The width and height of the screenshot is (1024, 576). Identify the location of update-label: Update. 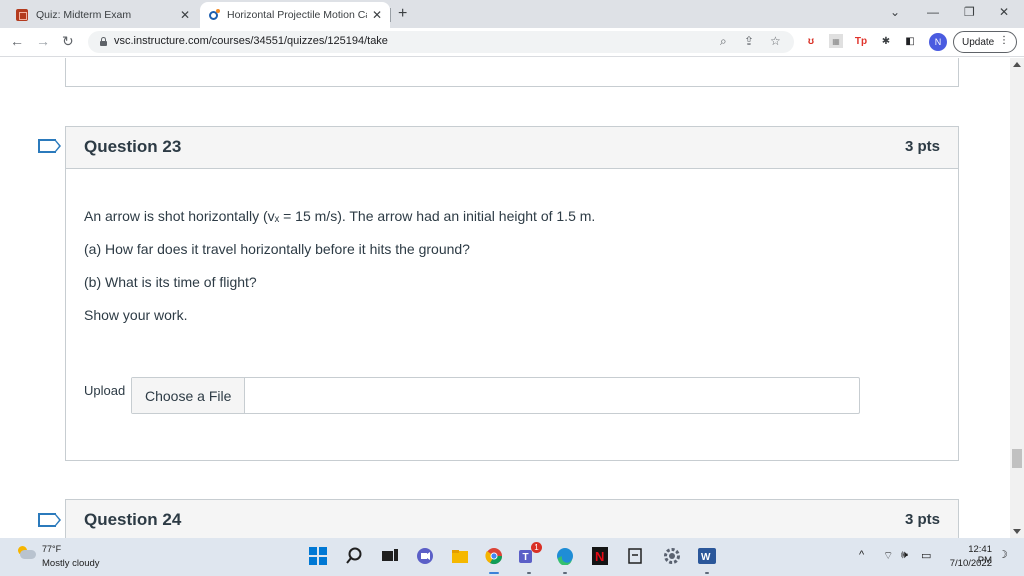
(978, 42).